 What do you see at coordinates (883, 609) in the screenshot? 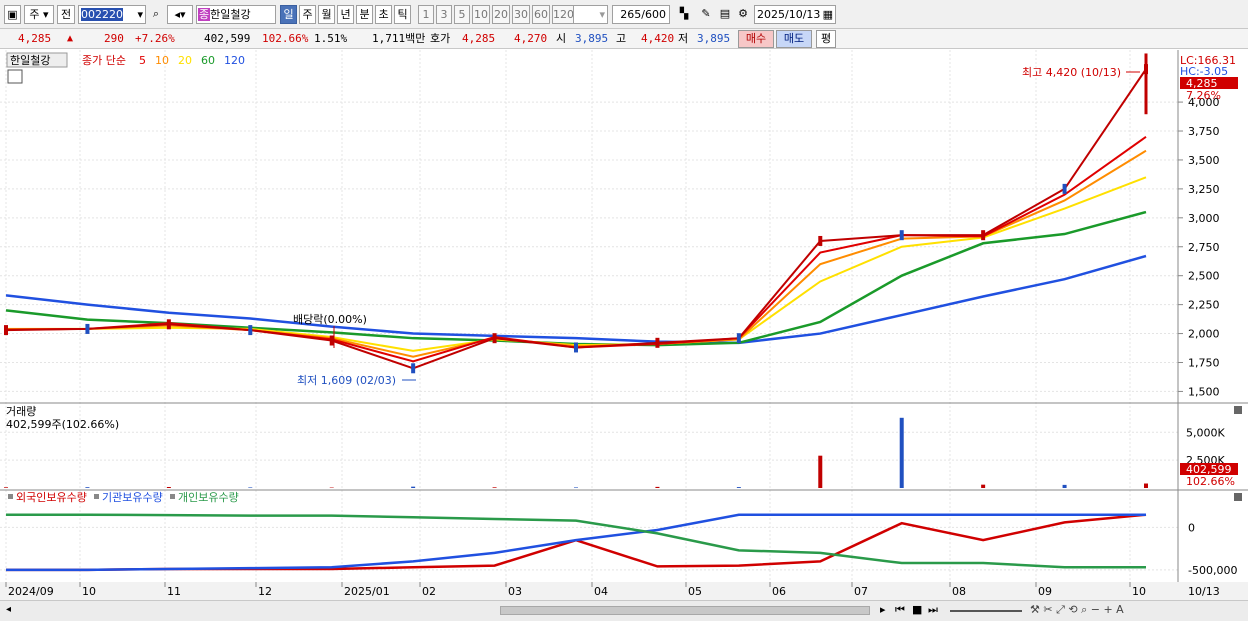
I see `scroll-right-icon: ▸` at bounding box center [883, 609].